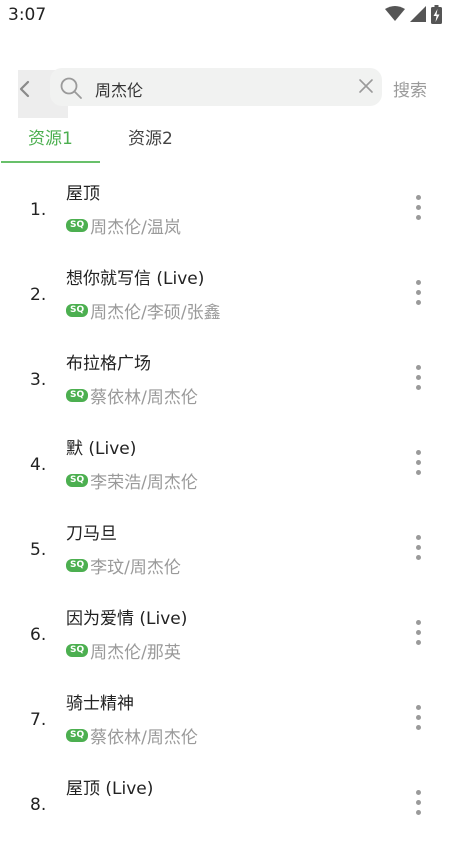 This screenshot has height=844, width=450. Describe the element at coordinates (38, 295) in the screenshot. I see `song-number: 2.` at that location.